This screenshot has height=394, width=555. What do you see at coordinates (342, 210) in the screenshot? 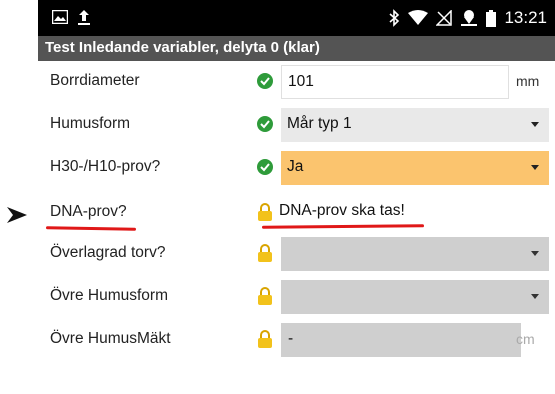
I see `dna-prov-message: DNA-prov ska tas!` at bounding box center [342, 210].